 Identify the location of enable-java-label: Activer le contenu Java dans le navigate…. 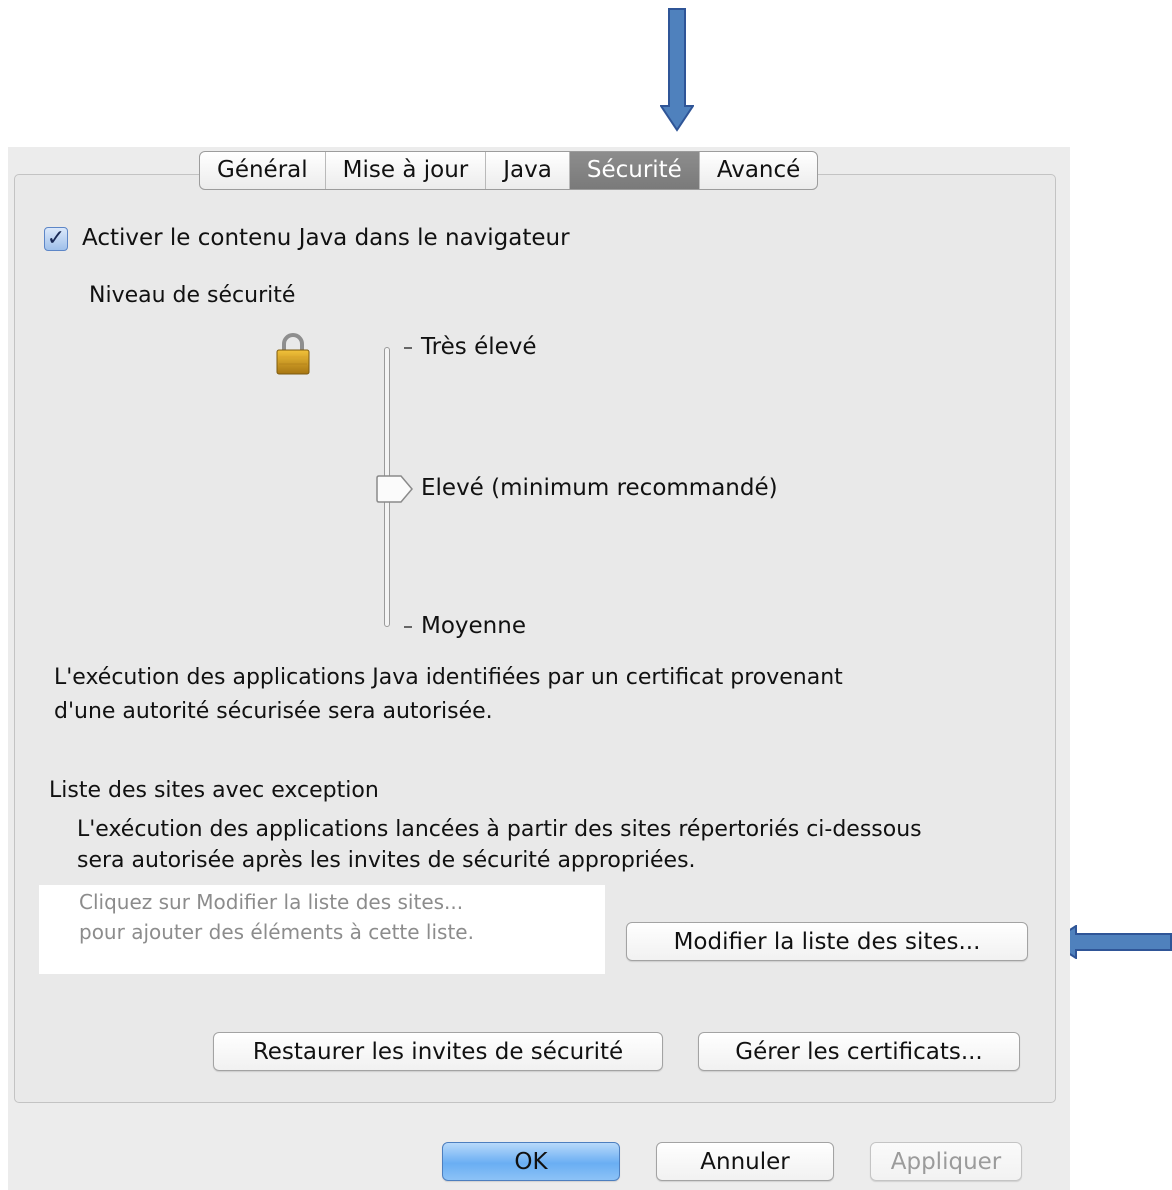
(326, 238).